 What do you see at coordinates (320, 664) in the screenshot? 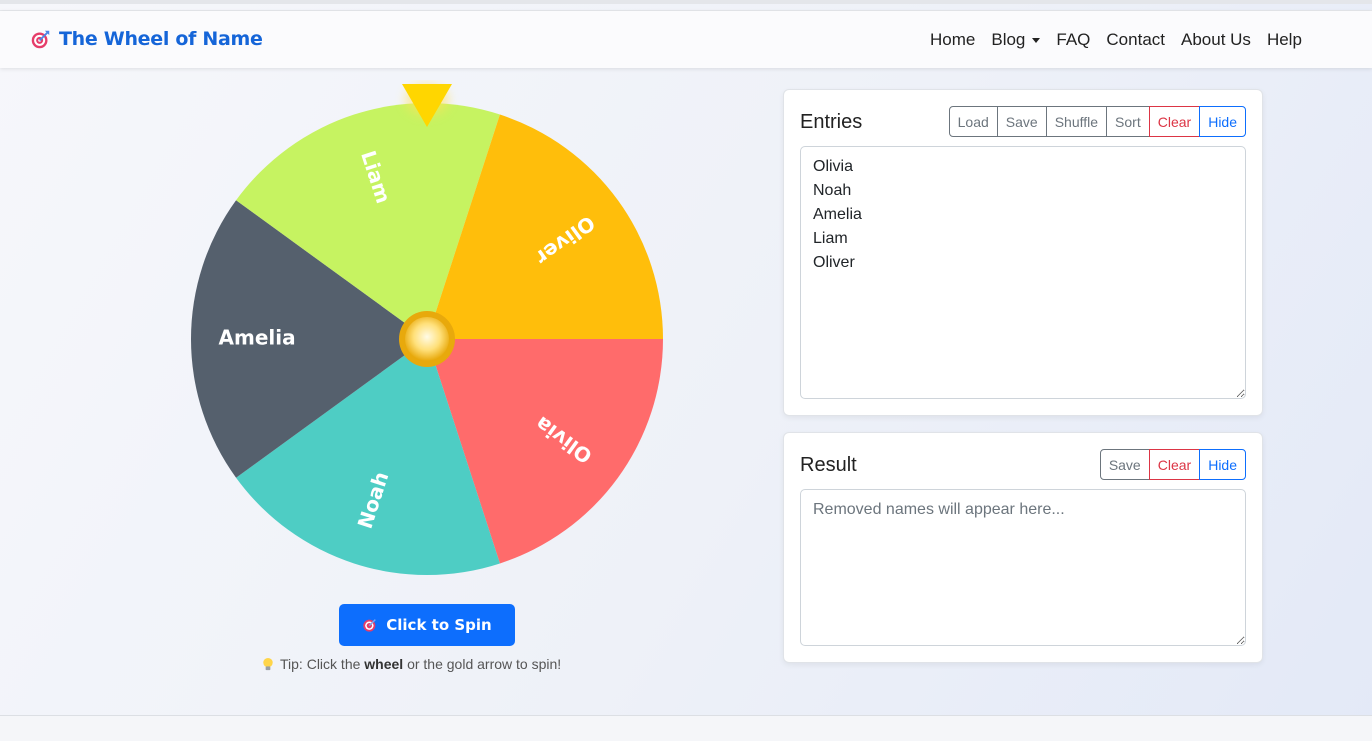
I see `tip-prefix: Tip: Click the` at bounding box center [320, 664].